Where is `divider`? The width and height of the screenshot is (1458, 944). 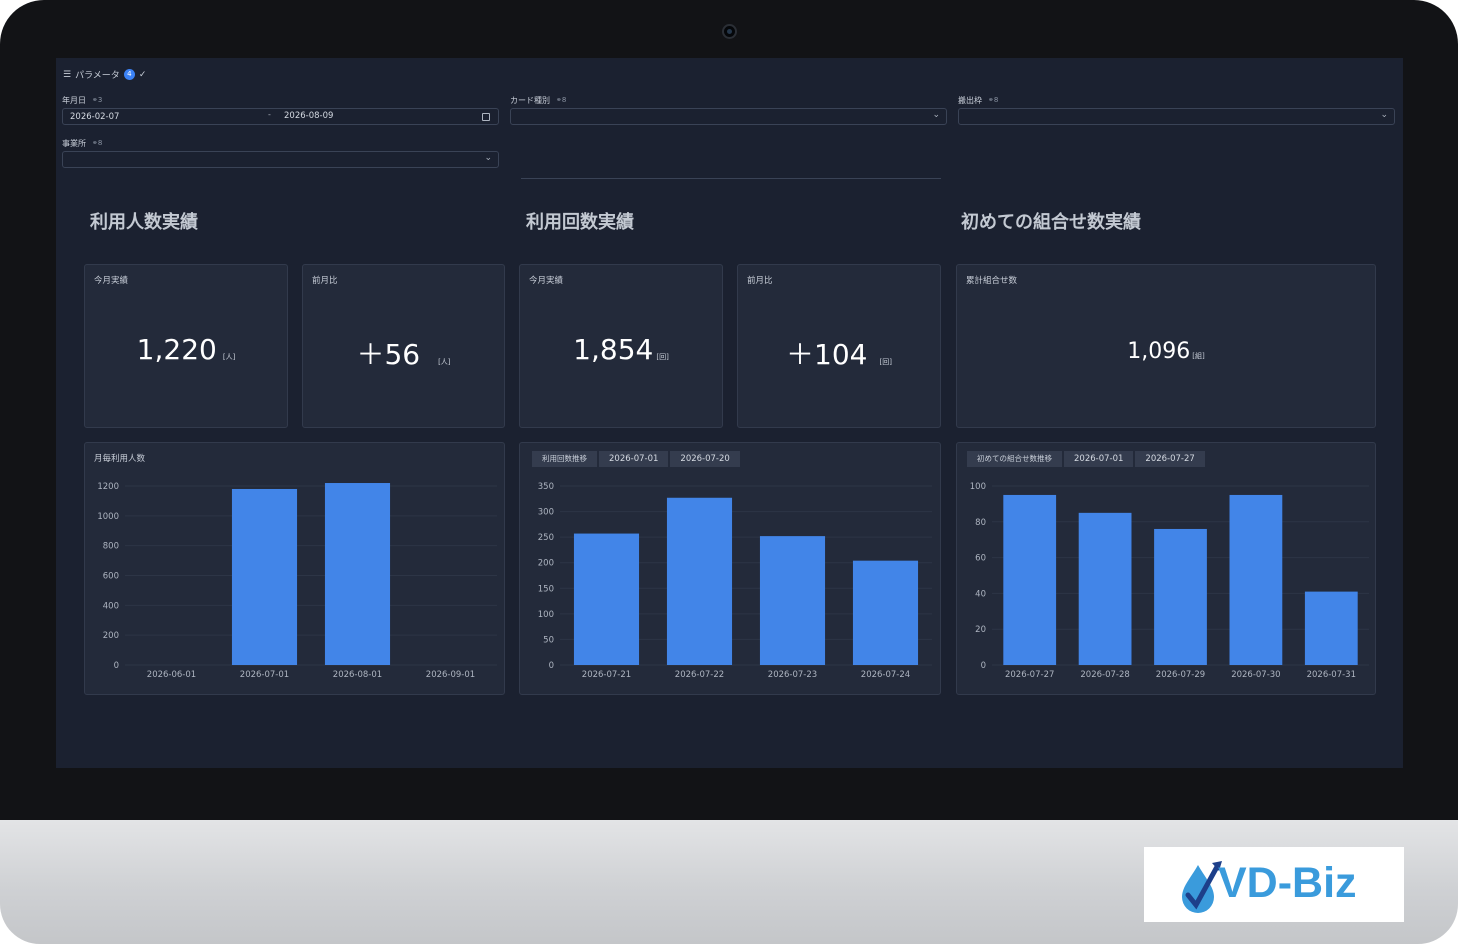 divider is located at coordinates (731, 178).